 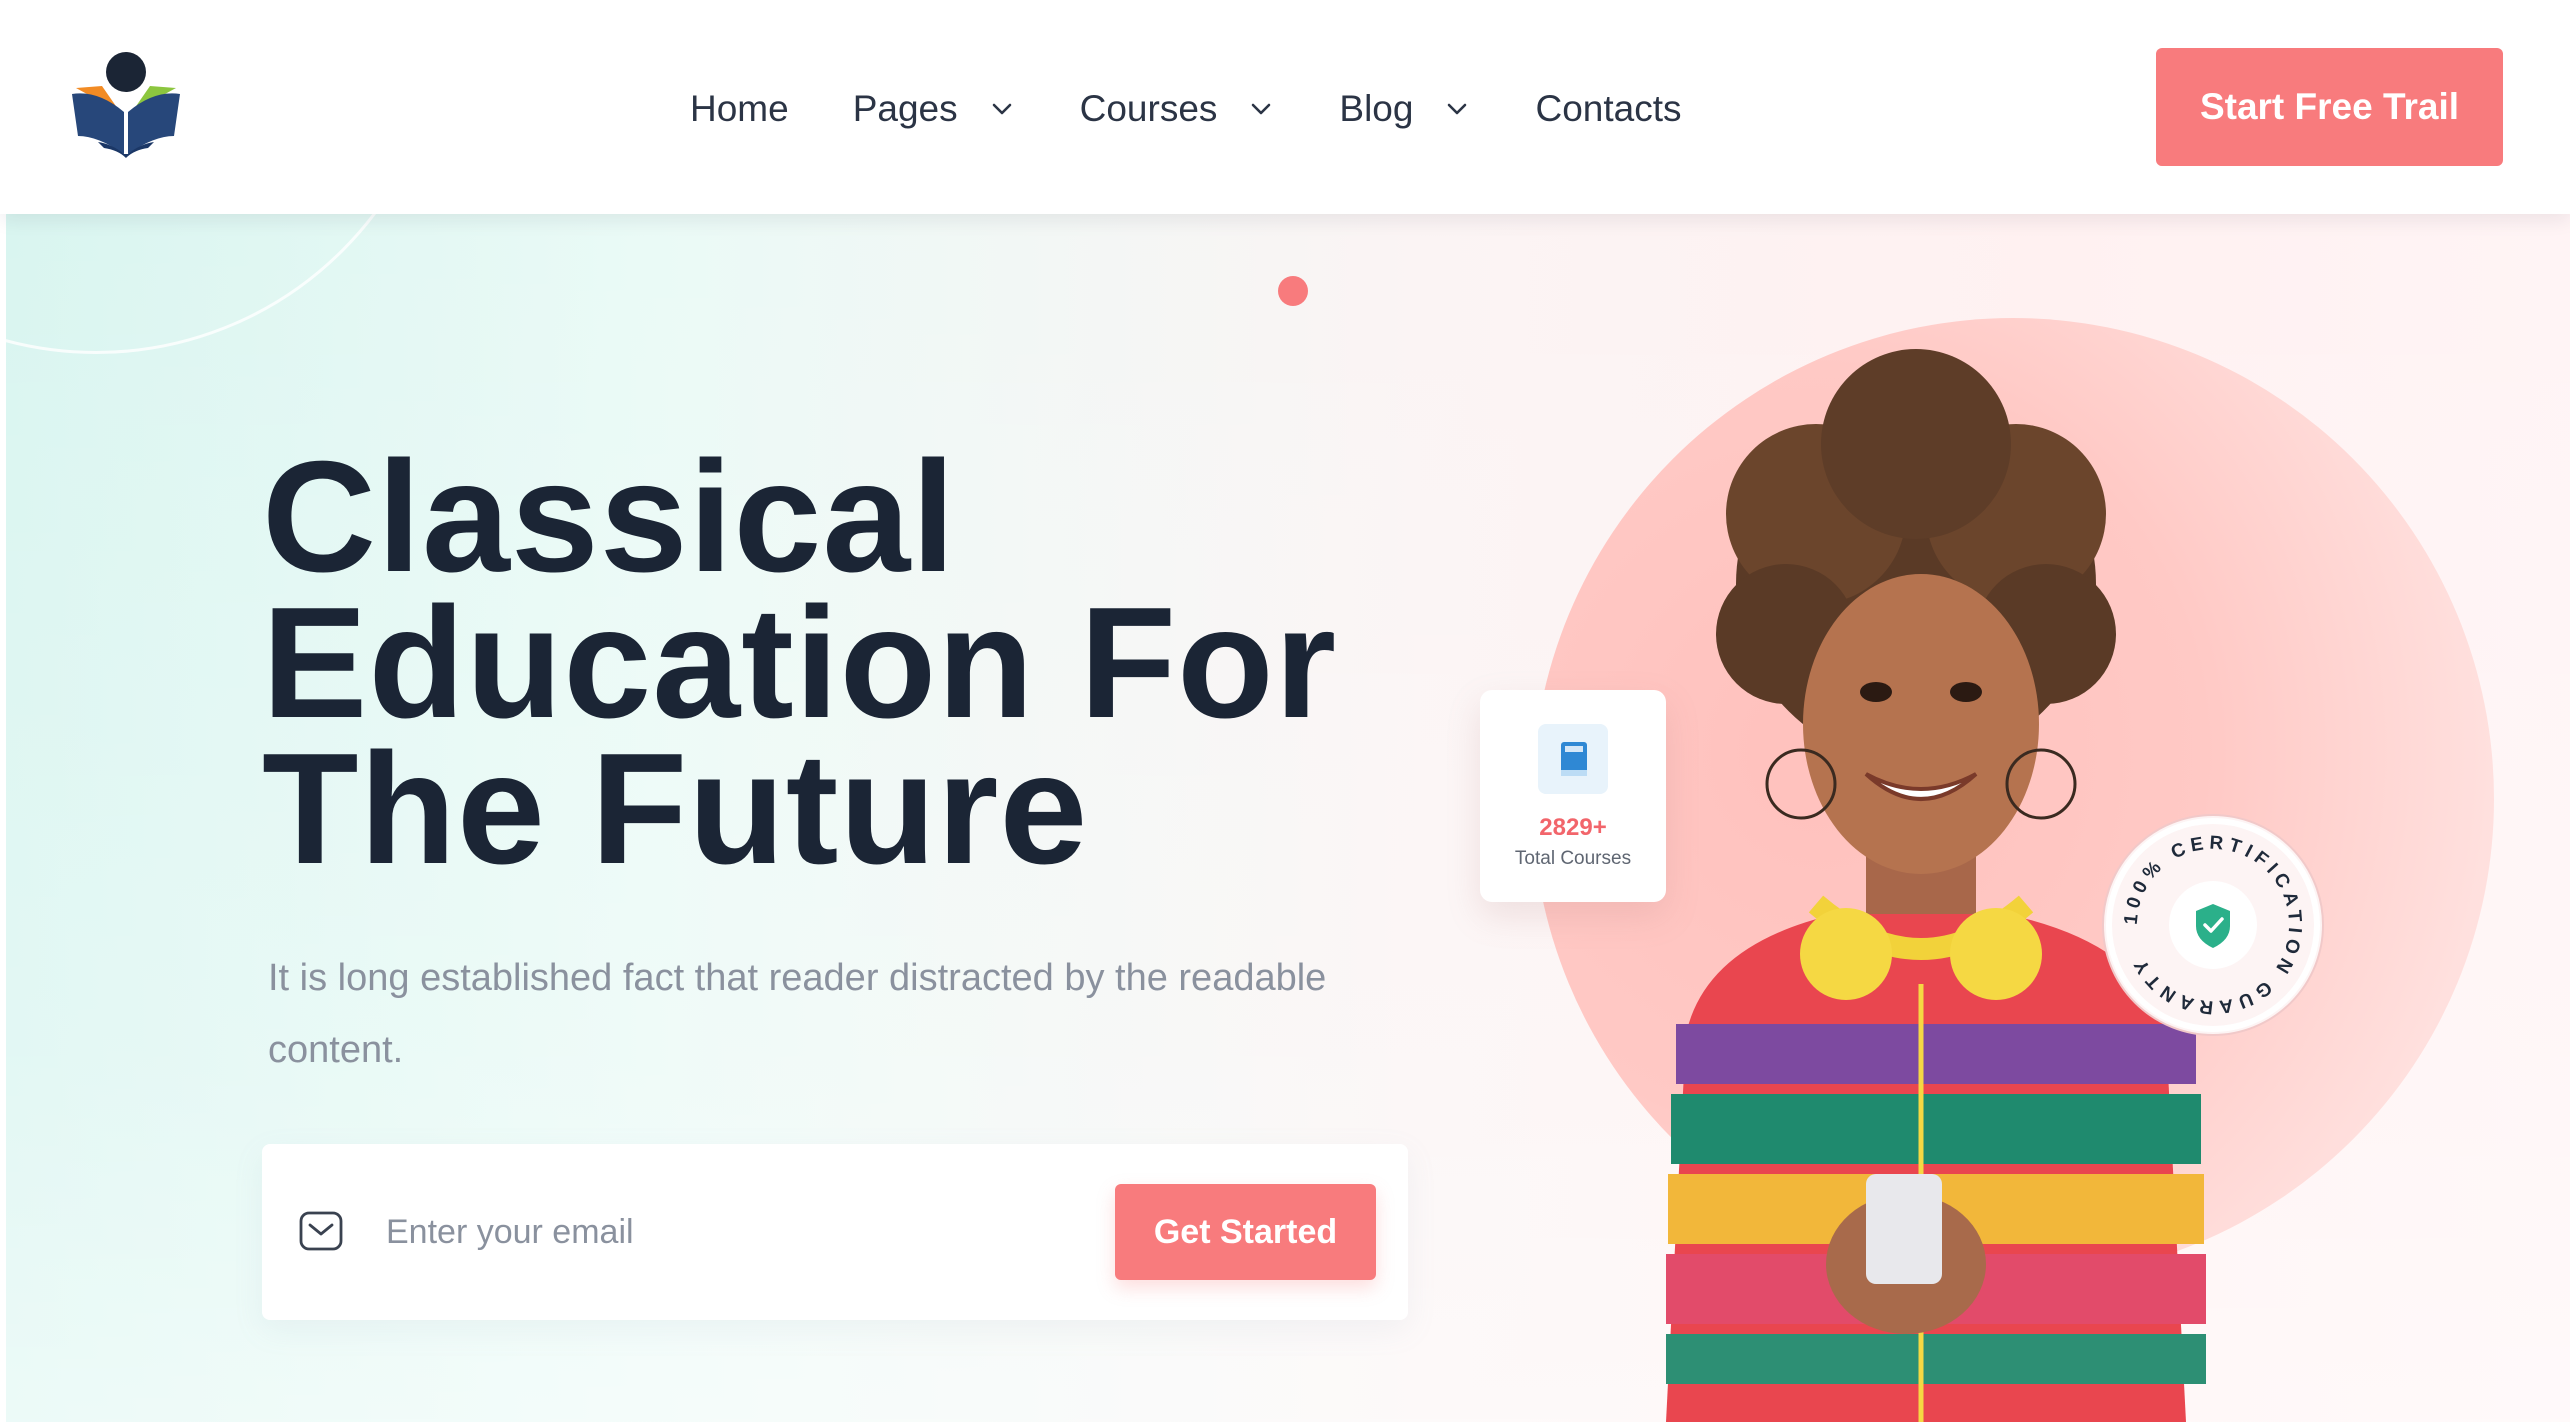 I want to click on nav-contacts: Contacts, so click(x=1608, y=109).